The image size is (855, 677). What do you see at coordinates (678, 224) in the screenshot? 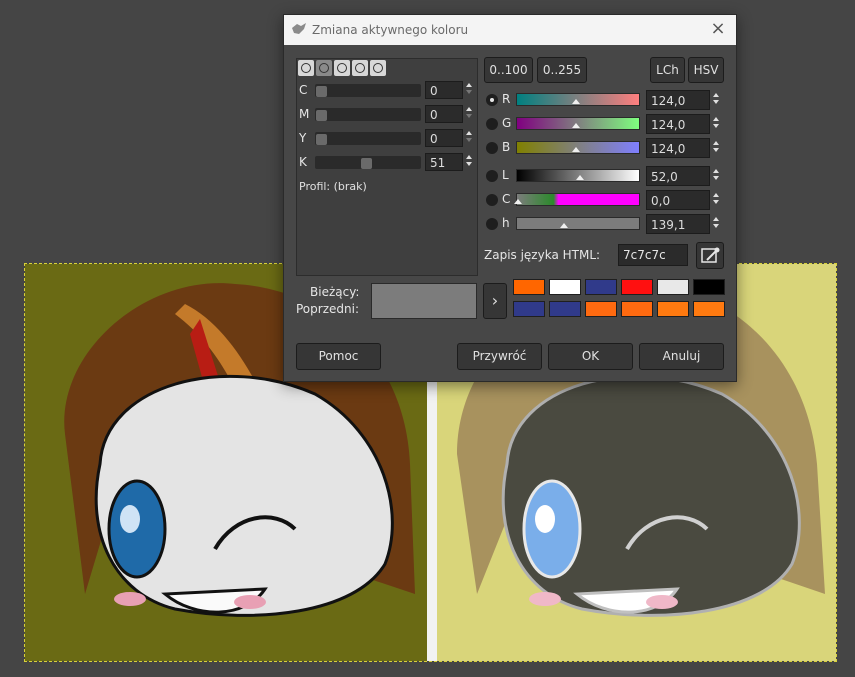
I see `channel-value-field: 139,1` at bounding box center [678, 224].